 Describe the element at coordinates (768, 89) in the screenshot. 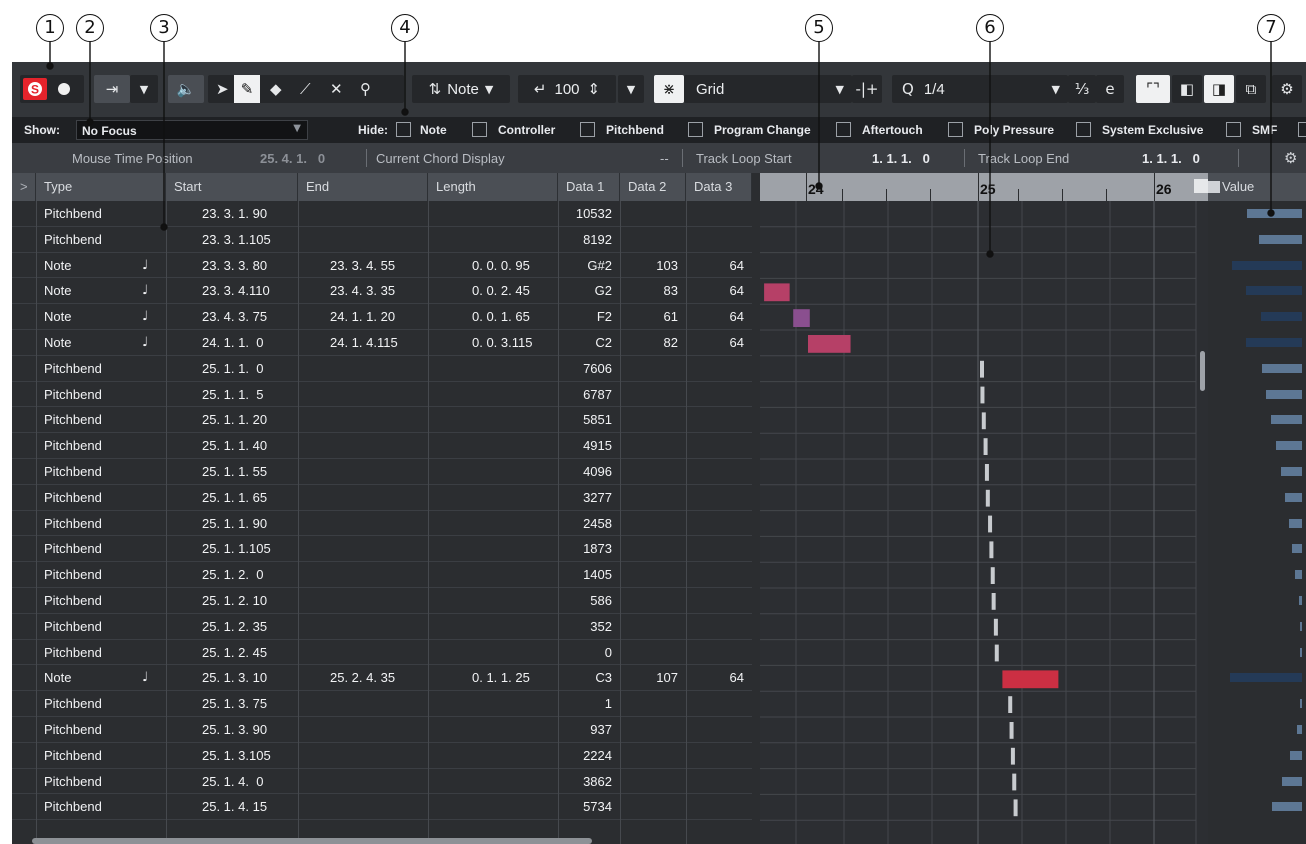

I see `snap-type-select: Grid ▼` at that location.